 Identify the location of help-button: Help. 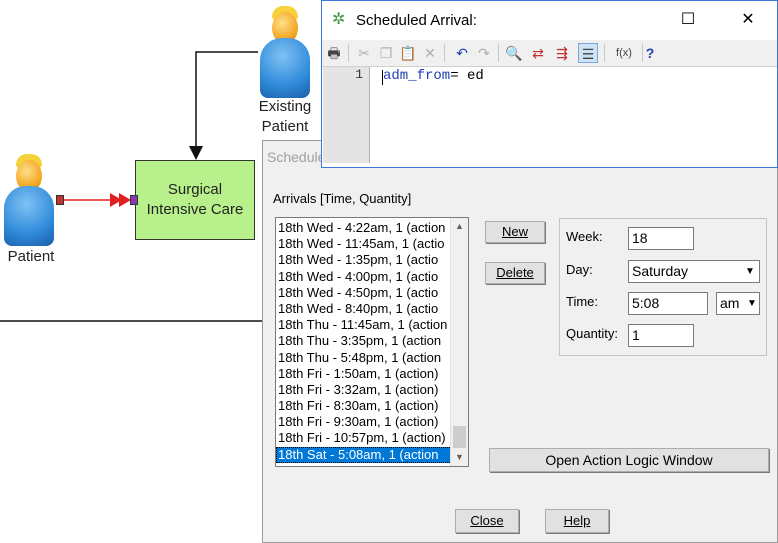
(577, 521).